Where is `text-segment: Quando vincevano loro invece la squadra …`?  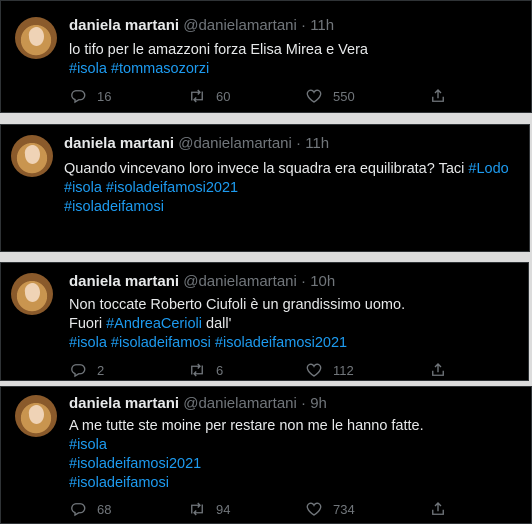
text-segment: Quando vincevano loro invece la squadra … is located at coordinates (266, 169).